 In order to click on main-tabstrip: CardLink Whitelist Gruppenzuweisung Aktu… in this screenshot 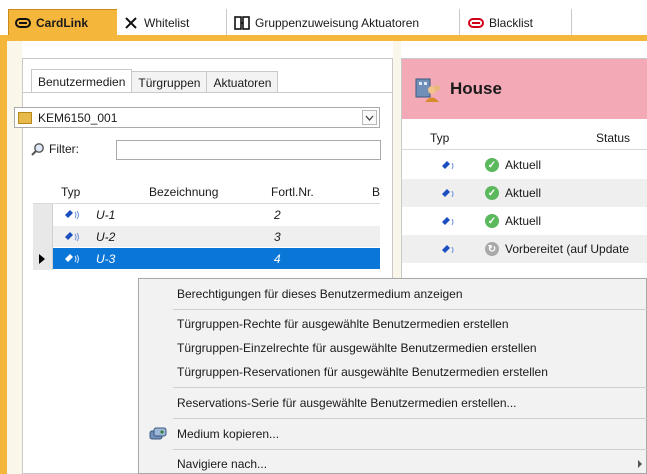, I will do `click(323, 18)`.